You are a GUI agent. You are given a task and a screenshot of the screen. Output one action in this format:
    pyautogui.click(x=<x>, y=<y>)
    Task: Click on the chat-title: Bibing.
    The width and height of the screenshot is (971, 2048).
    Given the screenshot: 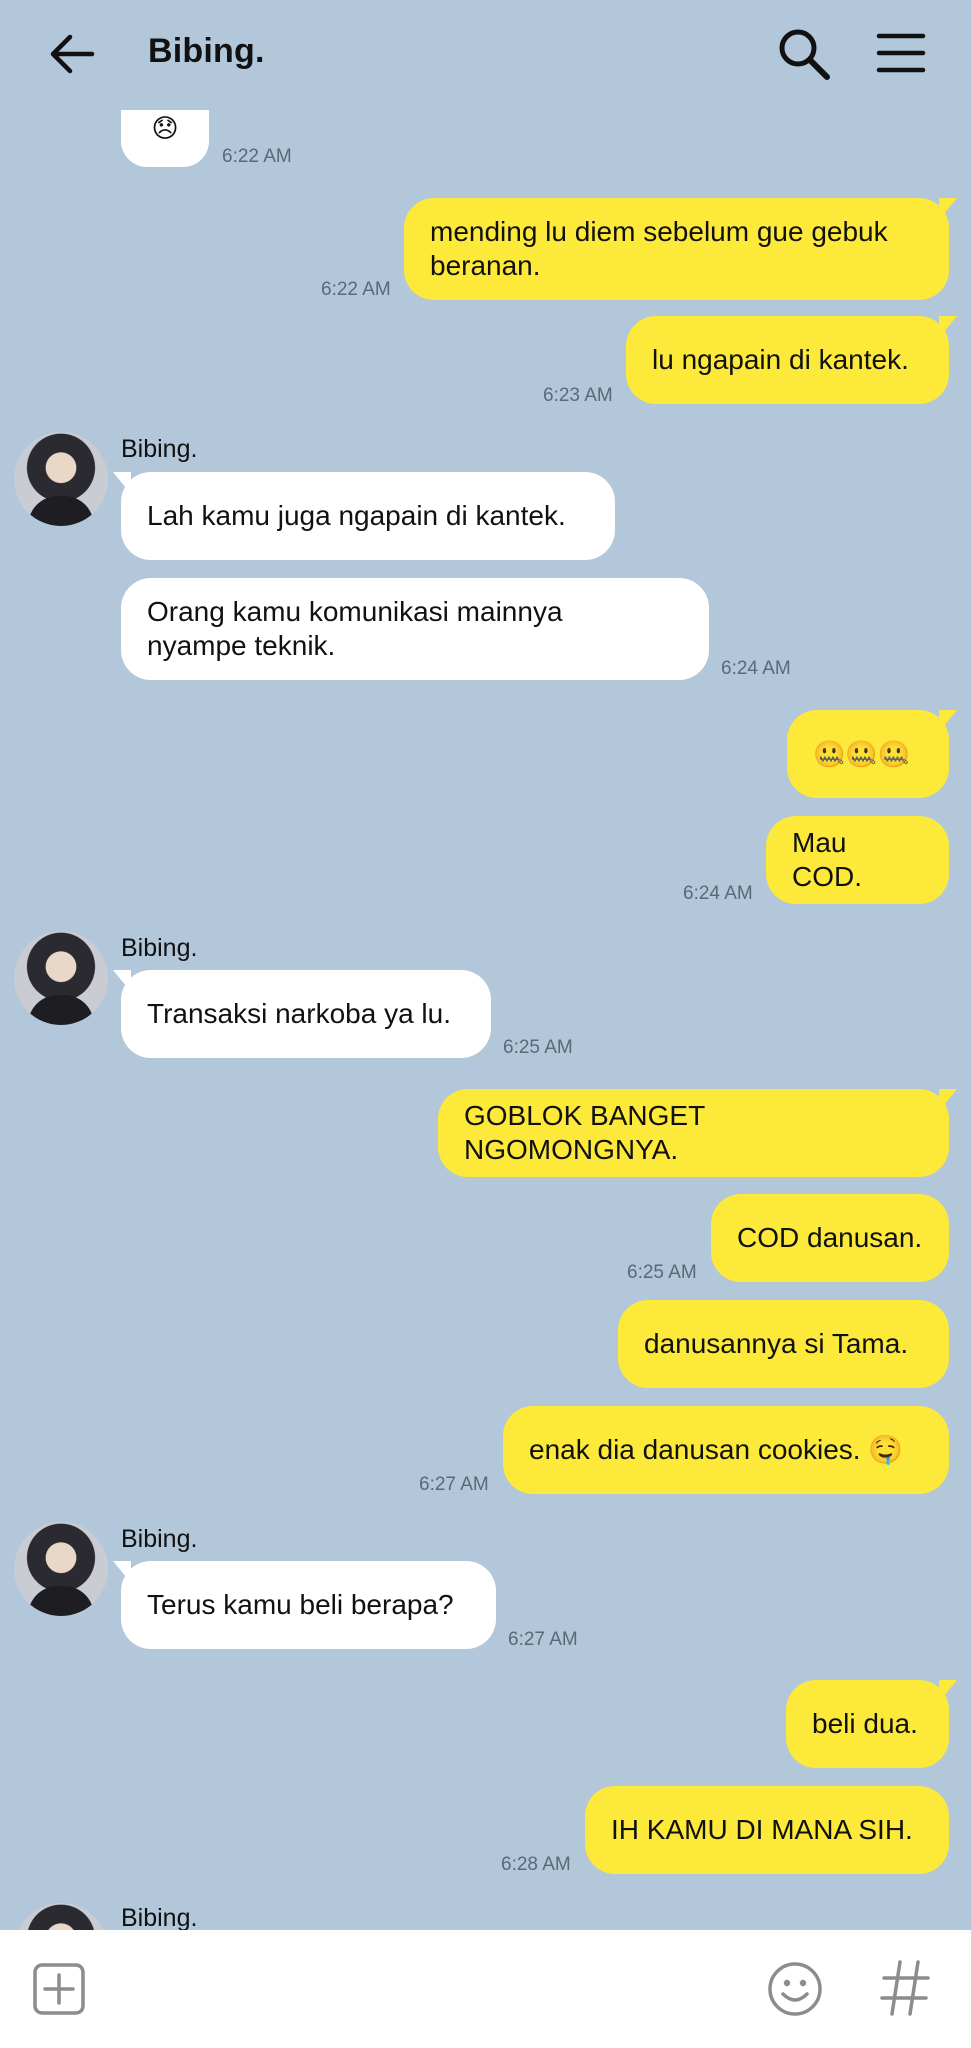 What is the action you would take?
    pyautogui.click(x=206, y=51)
    